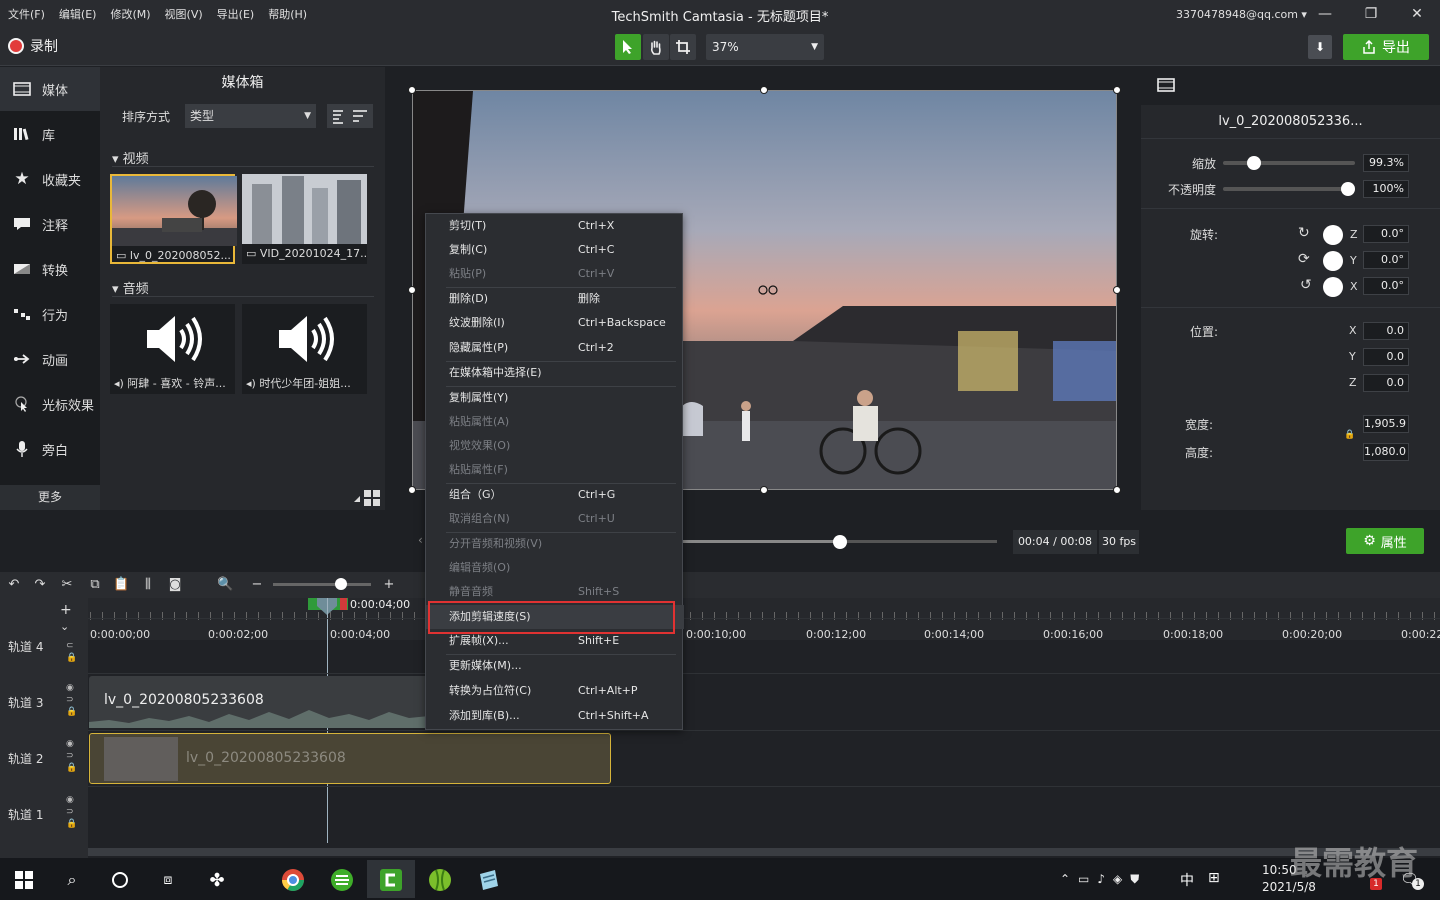 This screenshot has width=1440, height=900. Describe the element at coordinates (342, 880) in the screenshot. I see `browser-360-icon` at that location.